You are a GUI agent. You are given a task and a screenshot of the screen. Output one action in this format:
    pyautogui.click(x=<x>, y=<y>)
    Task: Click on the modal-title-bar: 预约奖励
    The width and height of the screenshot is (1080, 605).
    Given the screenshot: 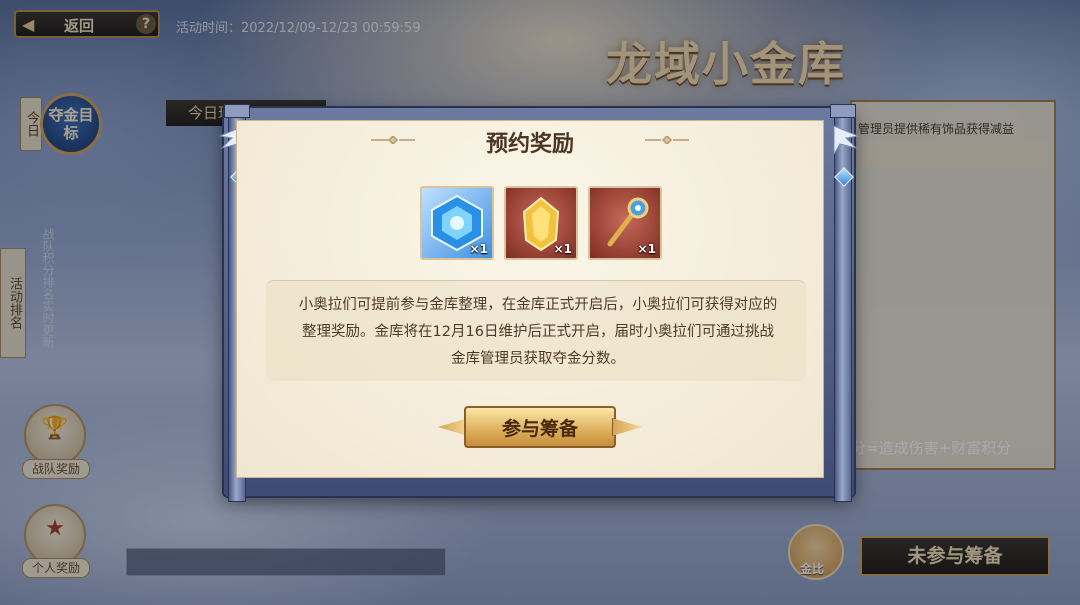 What is the action you would take?
    pyautogui.click(x=530, y=139)
    